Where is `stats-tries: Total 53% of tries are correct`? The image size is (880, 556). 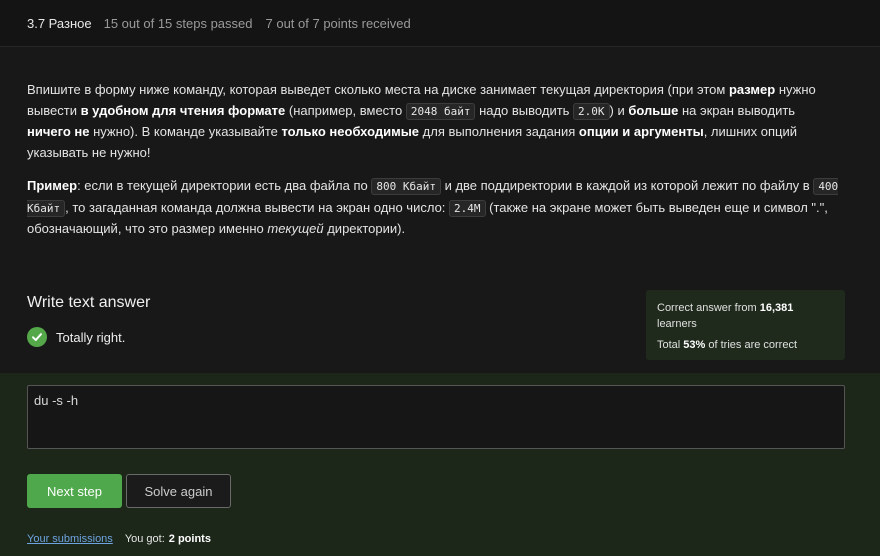
stats-tries: Total 53% of tries are correct is located at coordinates (727, 345).